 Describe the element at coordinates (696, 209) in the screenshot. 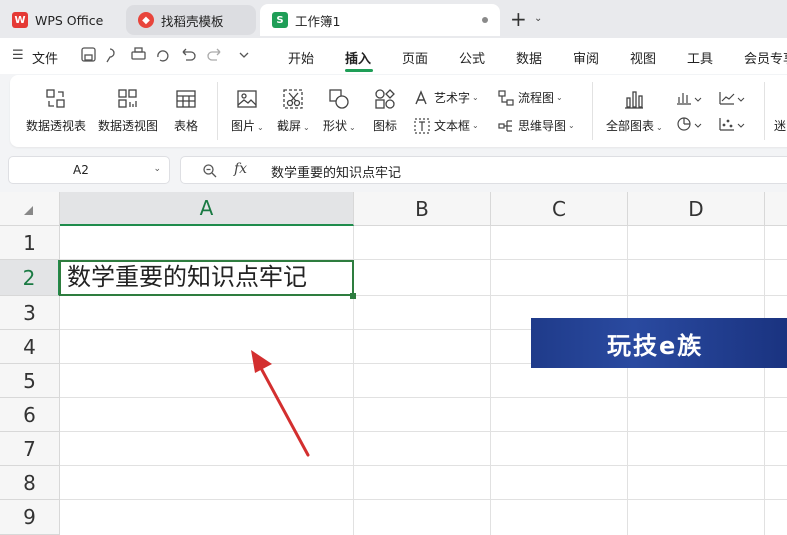

I see `column-header-d: D` at that location.